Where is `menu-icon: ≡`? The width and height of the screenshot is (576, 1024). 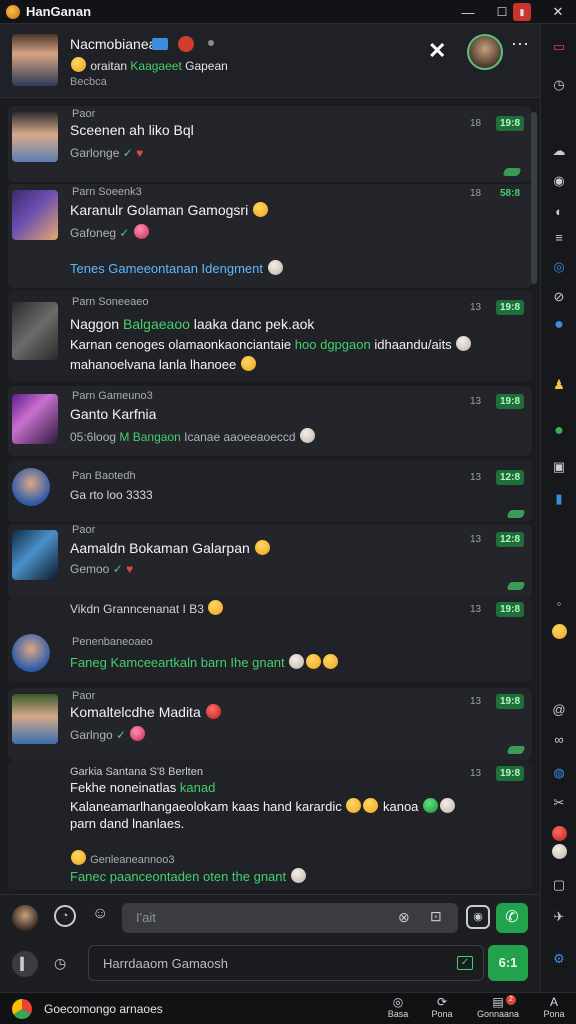 menu-icon: ≡ is located at coordinates (559, 237).